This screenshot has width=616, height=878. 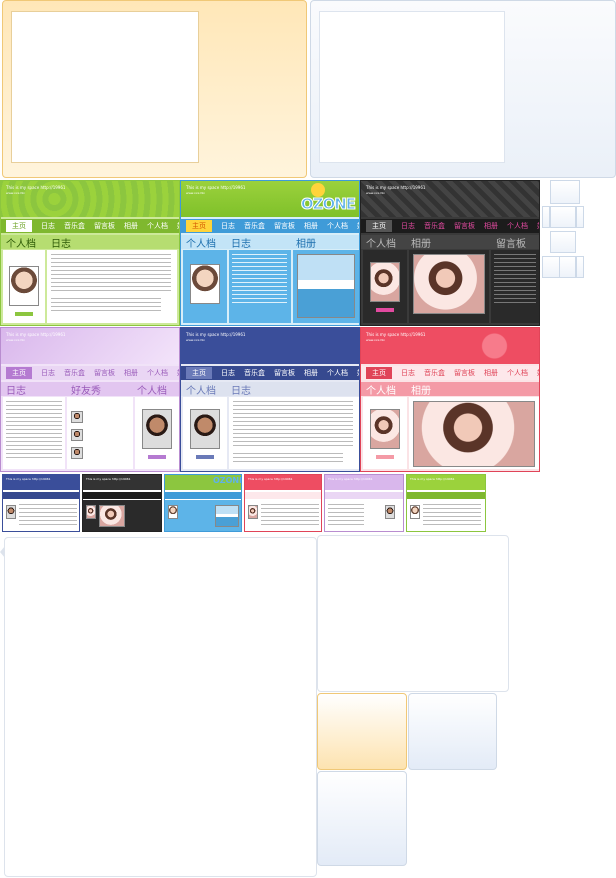 I want to click on color-swatch-blue, so click(x=452, y=731).